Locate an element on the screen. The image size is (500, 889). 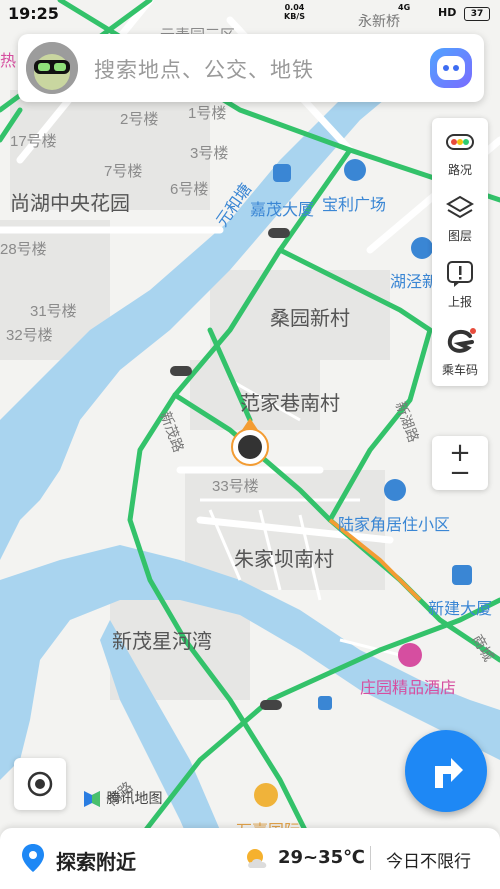
map-label: 33号楼 is located at coordinates (235, 486).